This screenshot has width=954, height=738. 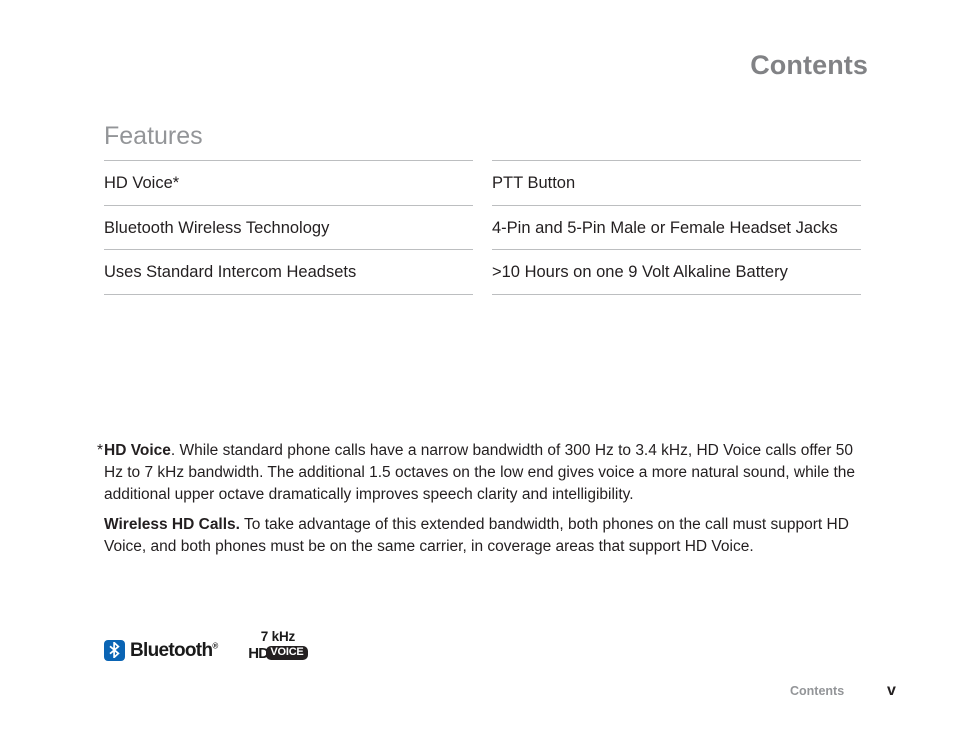 I want to click on footer-page-number: v, so click(x=891, y=690).